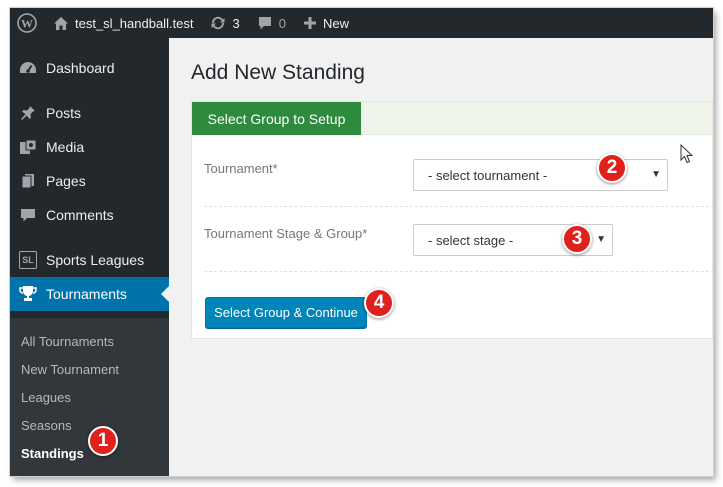  Describe the element at coordinates (95, 260) in the screenshot. I see `menu-label: Sports Leagues` at that location.